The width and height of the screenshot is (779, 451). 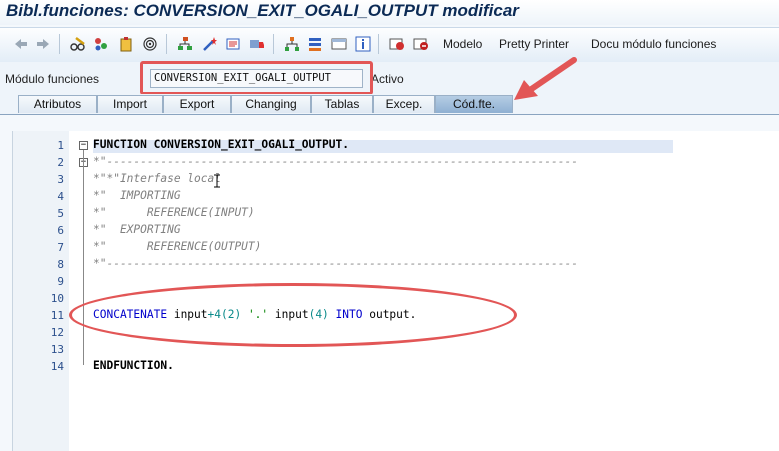 I want to click on tree-icon, so click(x=292, y=44).